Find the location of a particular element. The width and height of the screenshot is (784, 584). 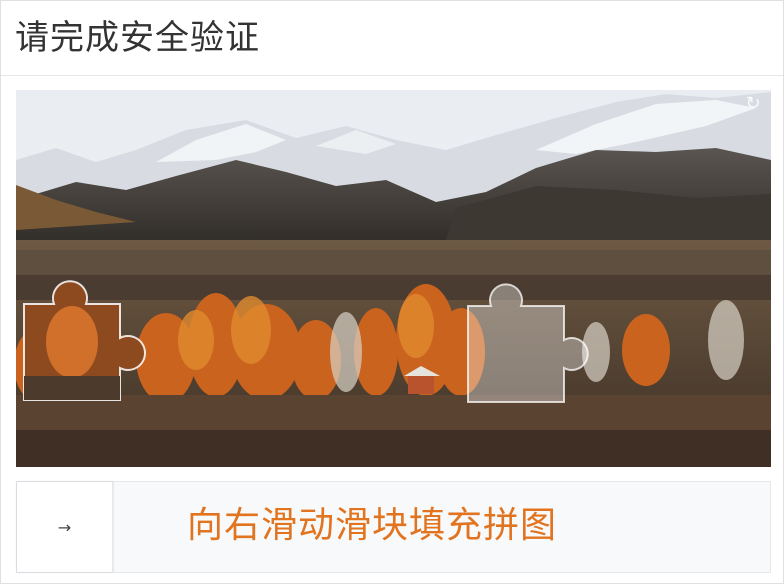

arrow-right-icon: → is located at coordinates (64, 527).